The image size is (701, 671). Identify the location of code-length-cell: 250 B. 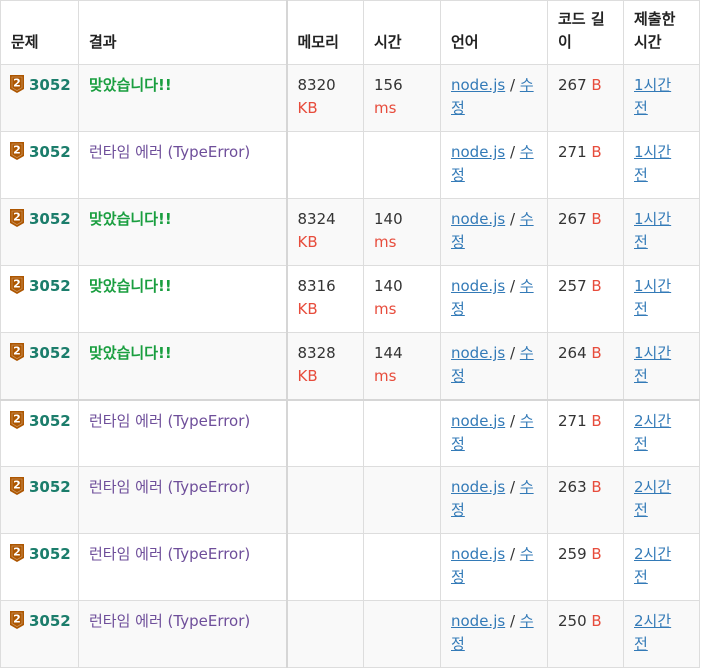
(585, 634).